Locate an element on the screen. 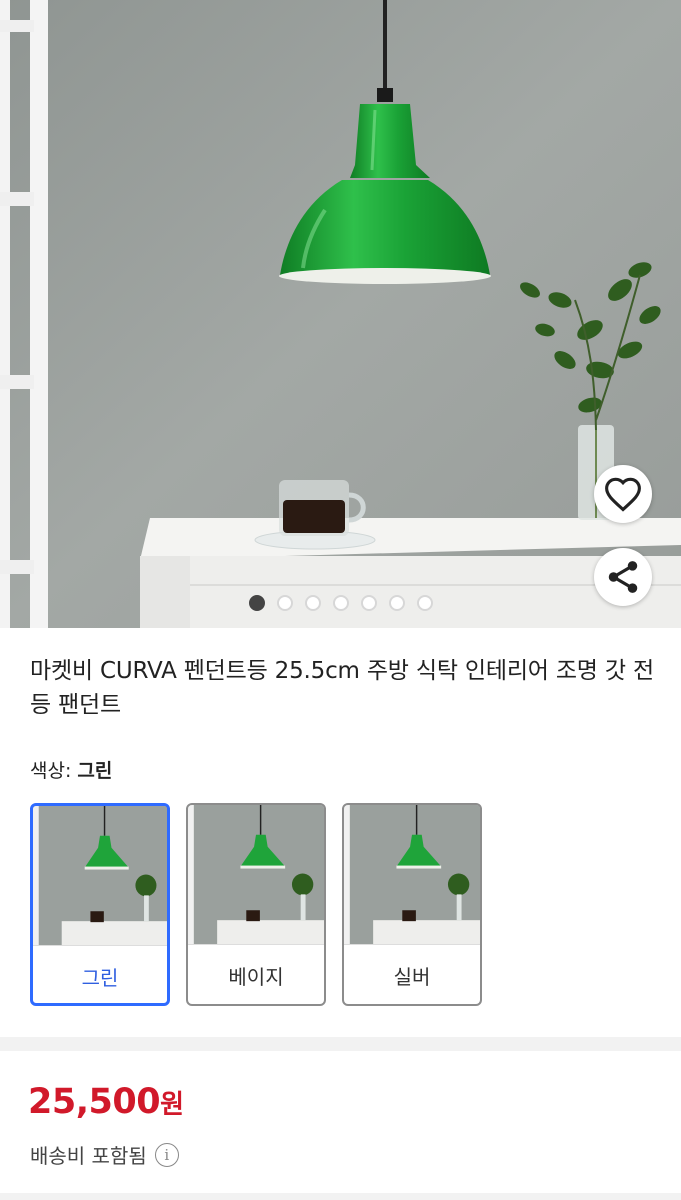 The image size is (681, 1200). color-thumbnail-green is located at coordinates (100, 876).